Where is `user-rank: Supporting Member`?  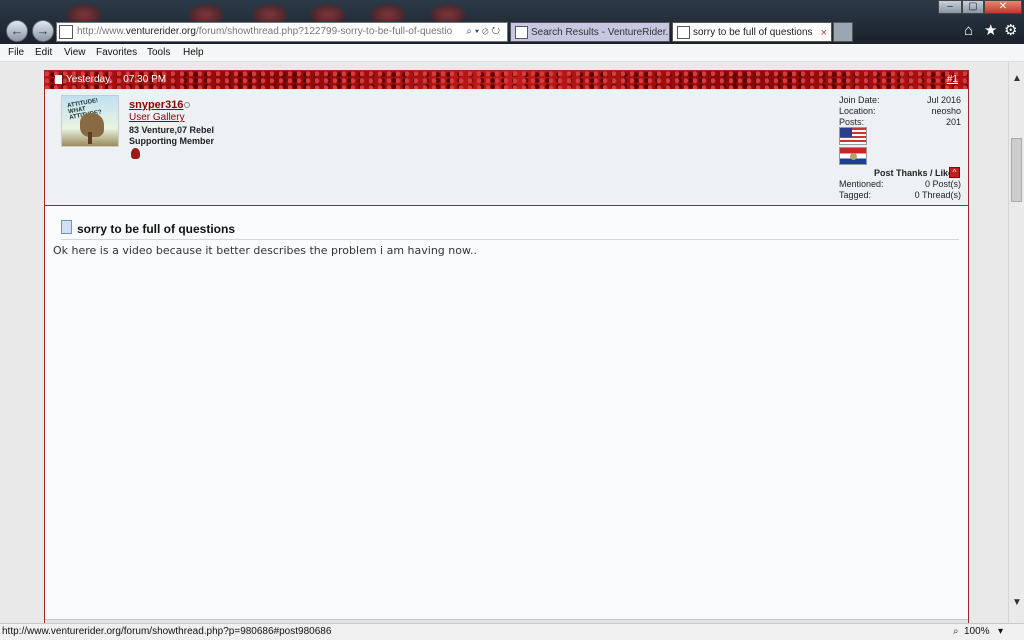
user-rank: Supporting Member is located at coordinates (171, 141).